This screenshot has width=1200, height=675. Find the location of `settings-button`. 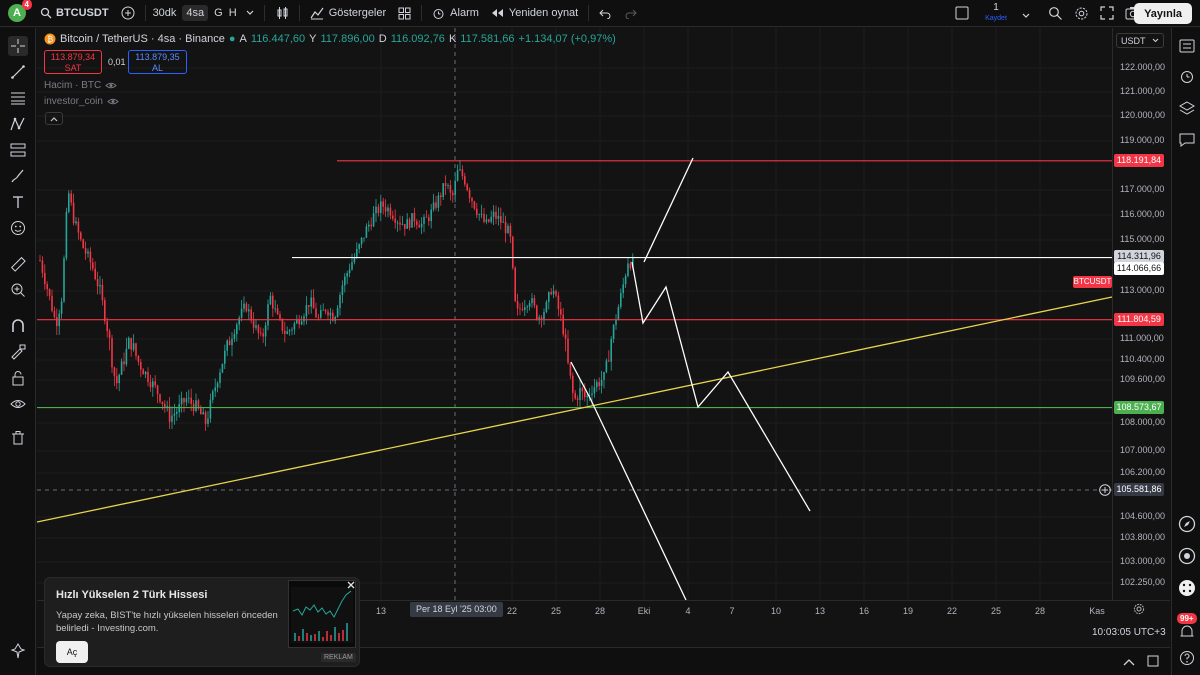

settings-button is located at coordinates (1081, 15).